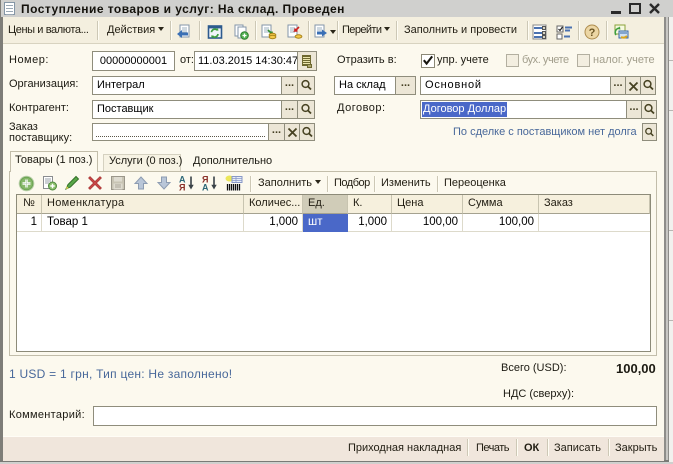 The image size is (673, 464). Describe the element at coordinates (182, 187) in the screenshot. I see `svg-text: Я` at that location.